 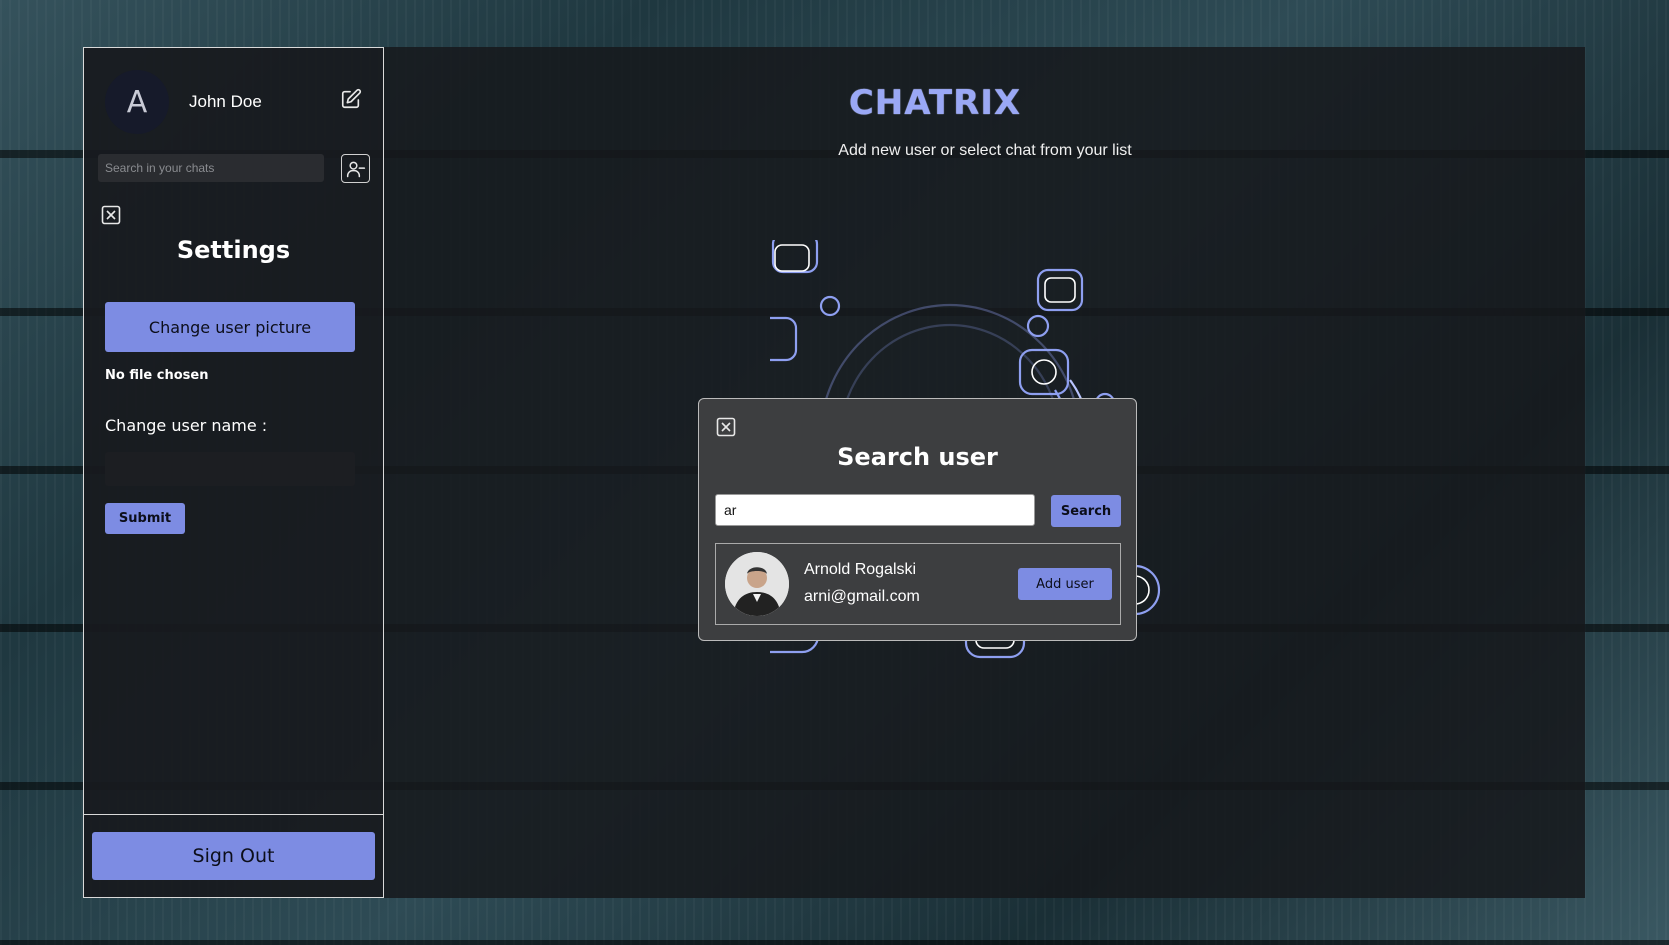 What do you see at coordinates (233, 814) in the screenshot?
I see `divider` at bounding box center [233, 814].